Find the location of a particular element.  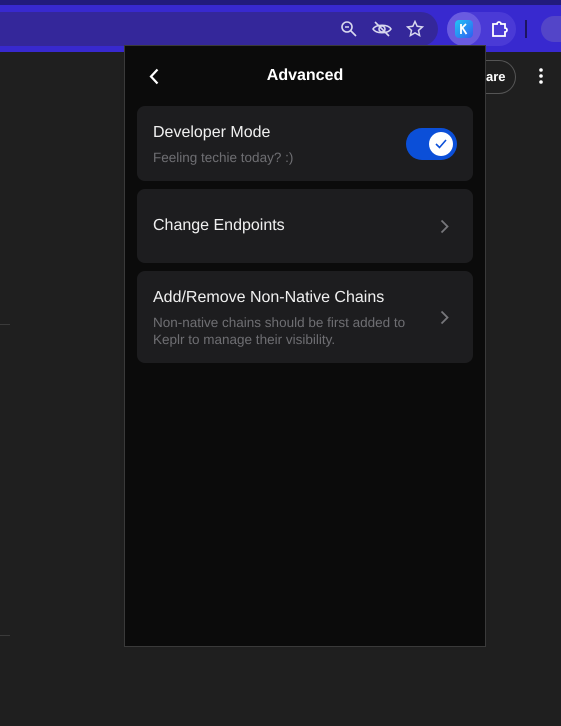

setting-description: Feeling techie today? :) is located at coordinates (223, 157).